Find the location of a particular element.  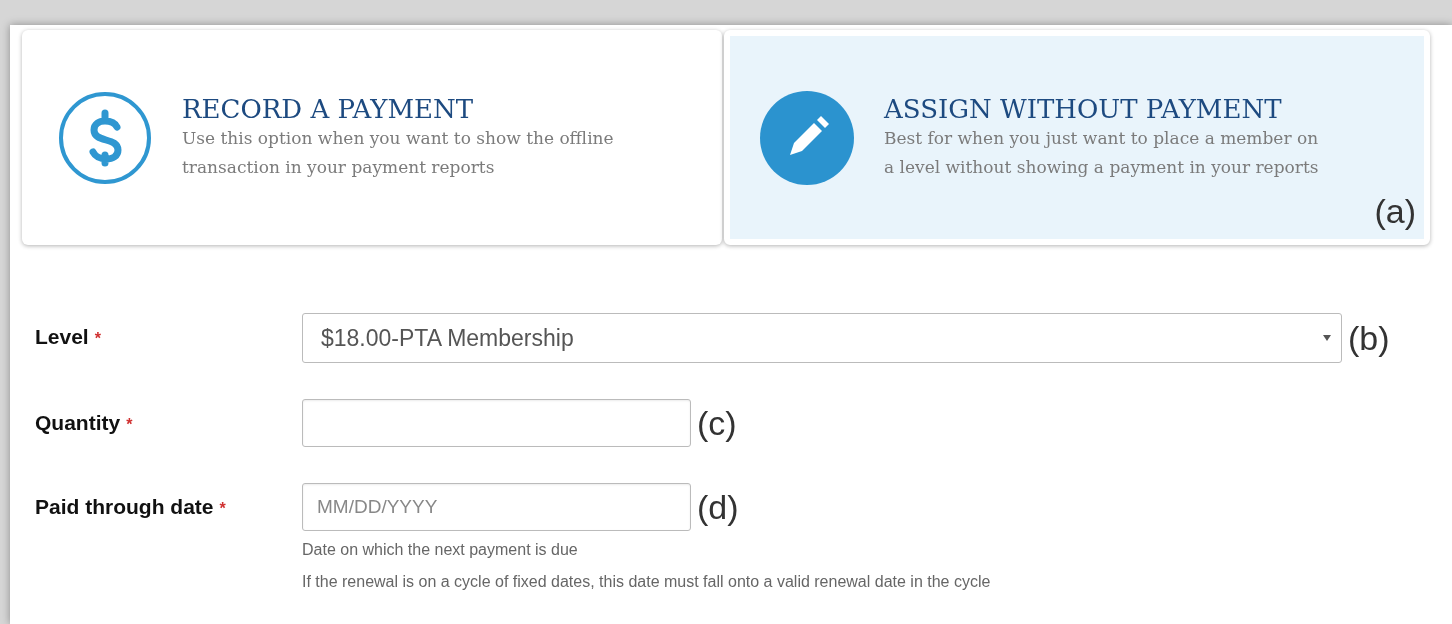

annotation-label: (d) is located at coordinates (718, 507).